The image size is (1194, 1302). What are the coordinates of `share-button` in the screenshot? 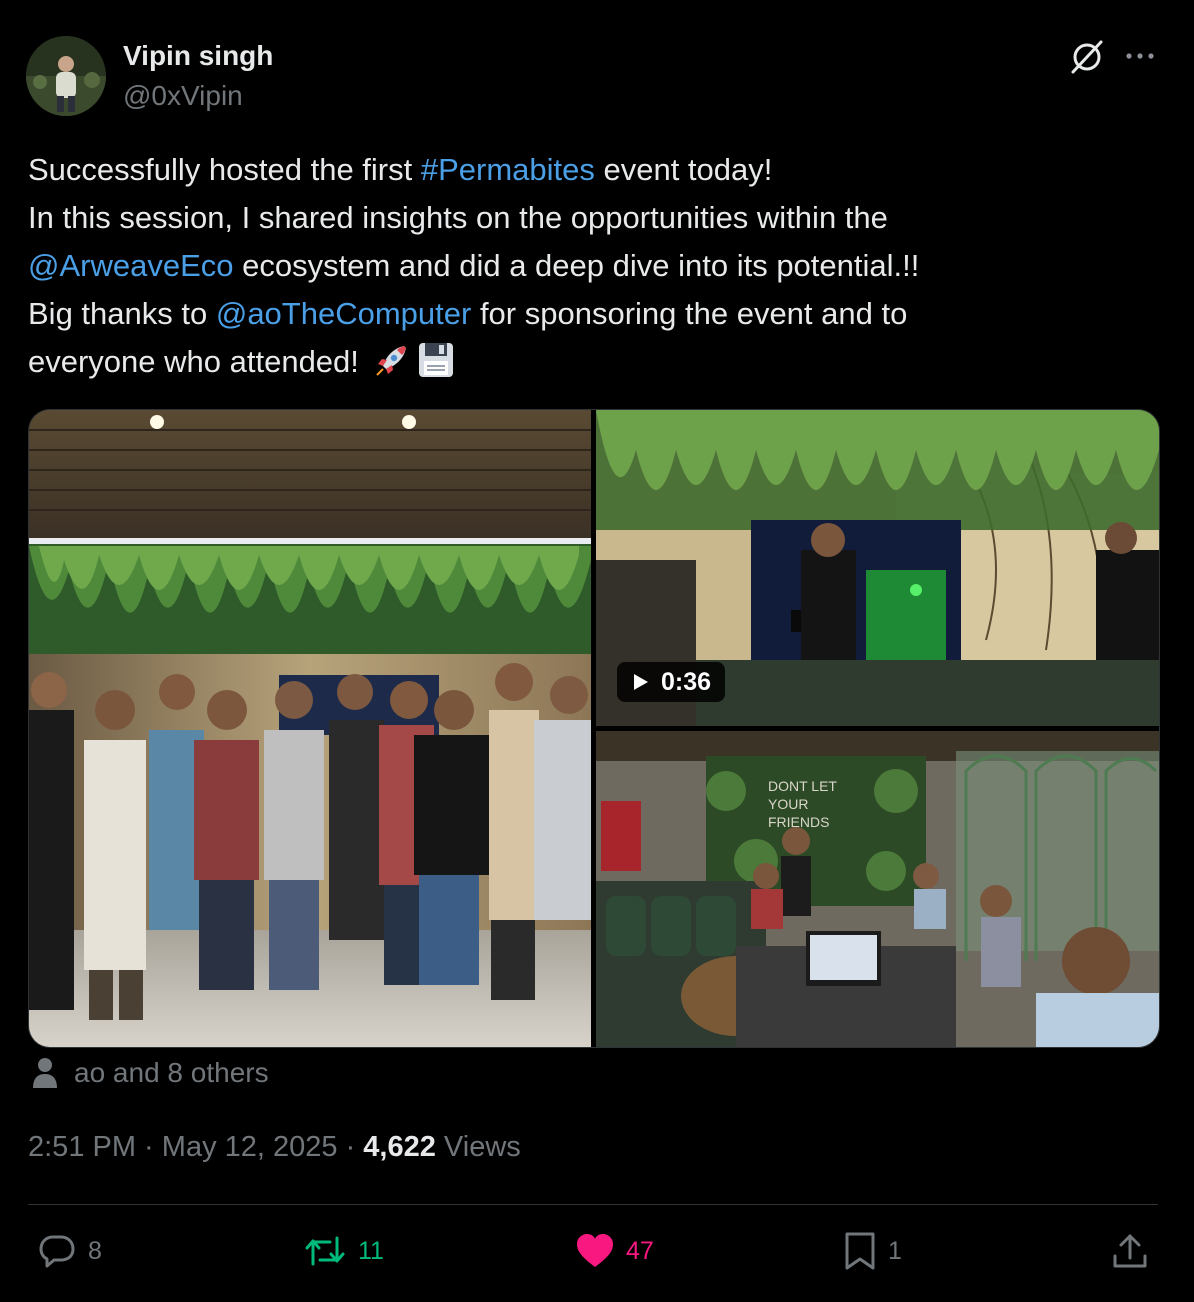 It's located at (1130, 1251).